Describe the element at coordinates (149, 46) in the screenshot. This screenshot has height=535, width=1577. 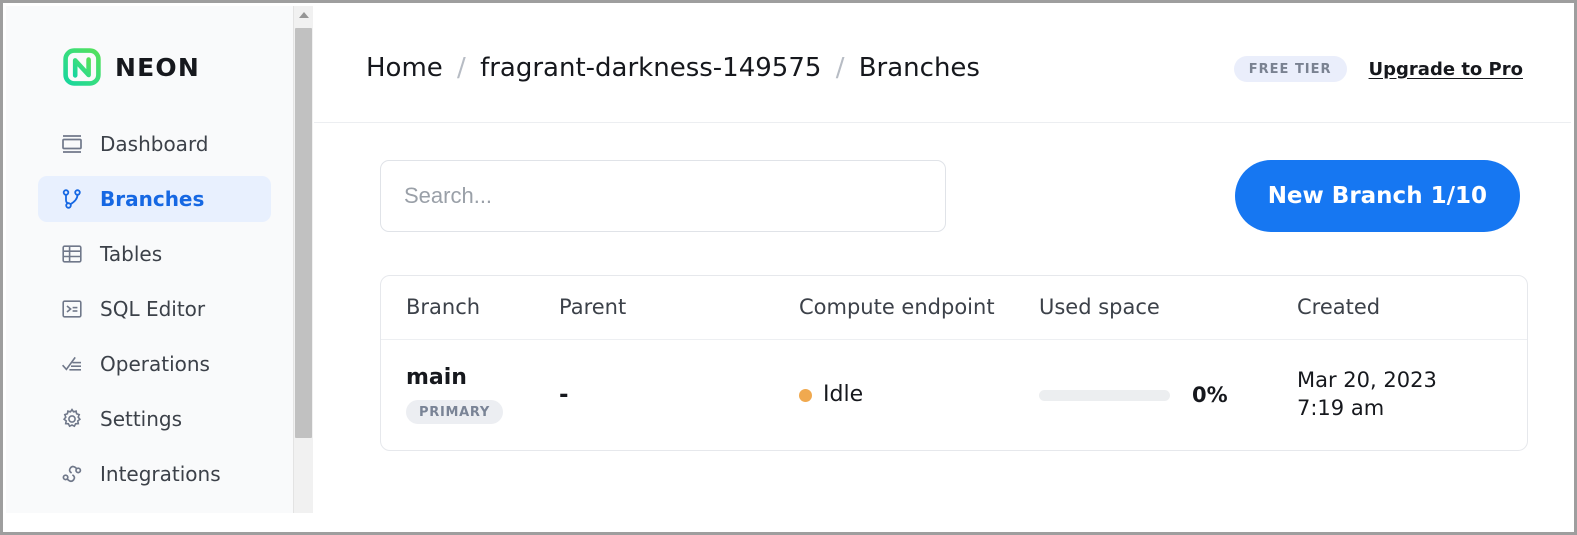
I see `brand-logo: NEON` at that location.